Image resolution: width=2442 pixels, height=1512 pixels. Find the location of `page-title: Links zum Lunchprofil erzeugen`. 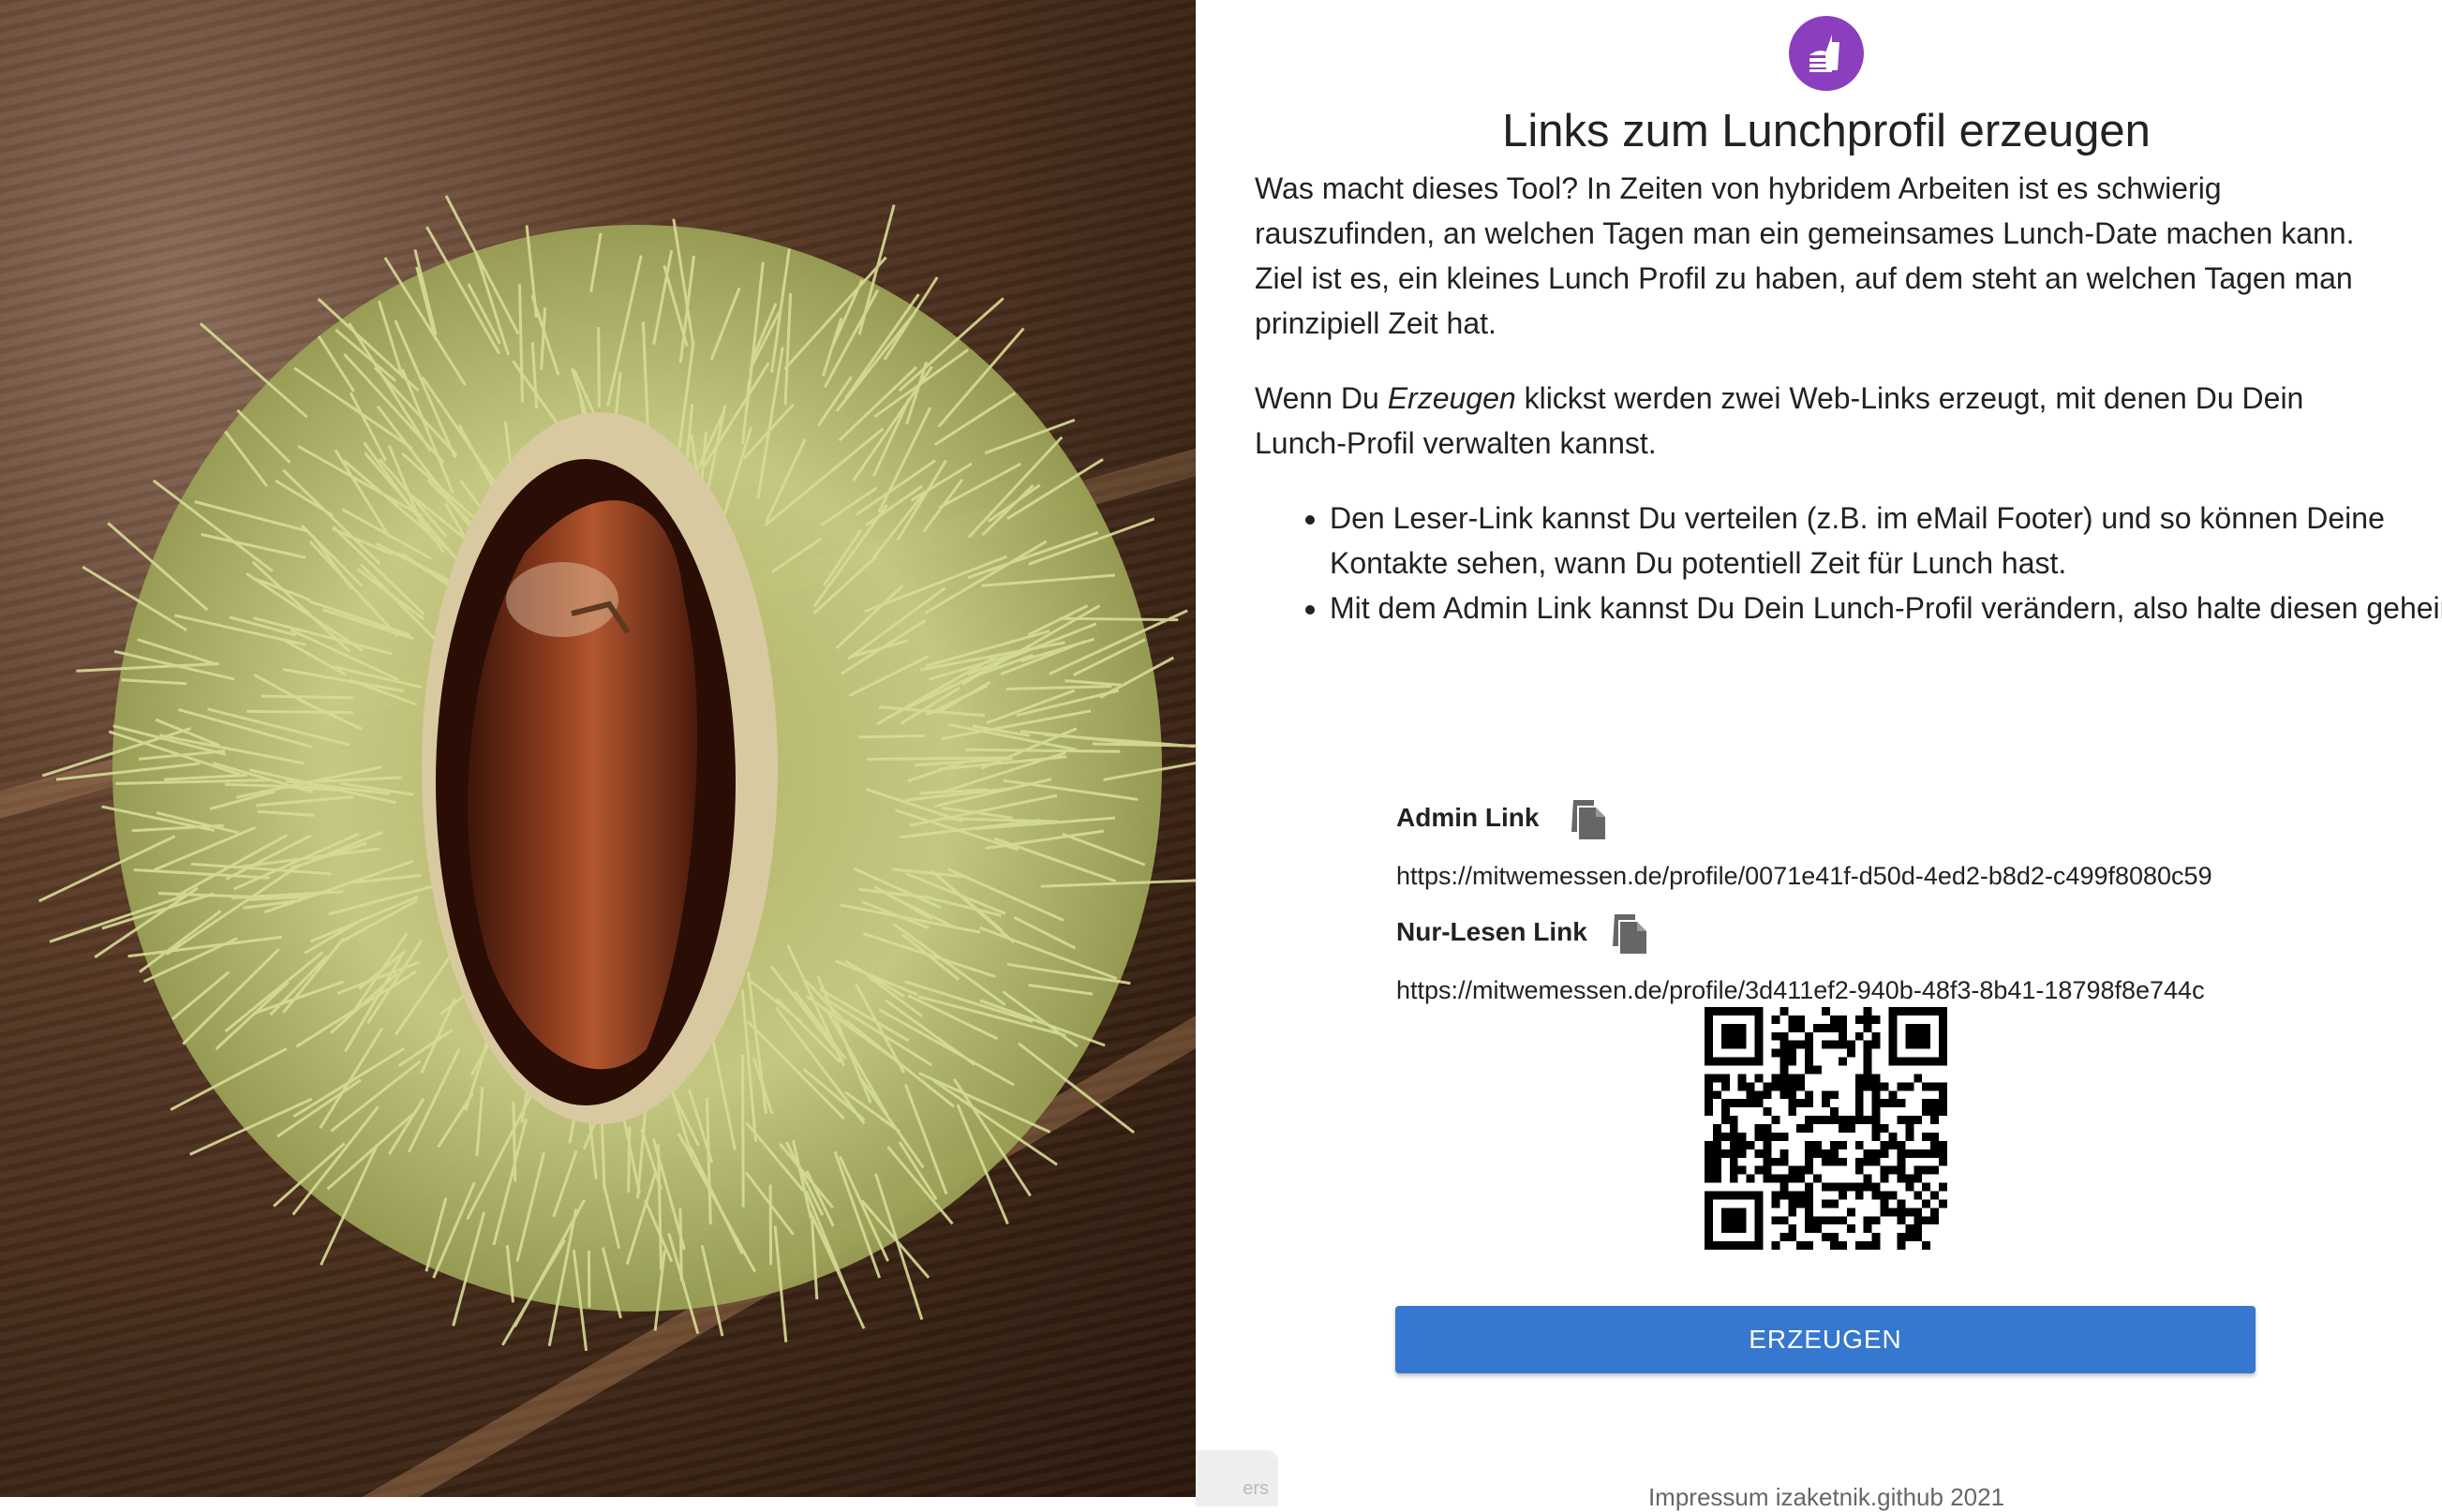

page-title: Links zum Lunchprofil erzeugen is located at coordinates (1826, 131).